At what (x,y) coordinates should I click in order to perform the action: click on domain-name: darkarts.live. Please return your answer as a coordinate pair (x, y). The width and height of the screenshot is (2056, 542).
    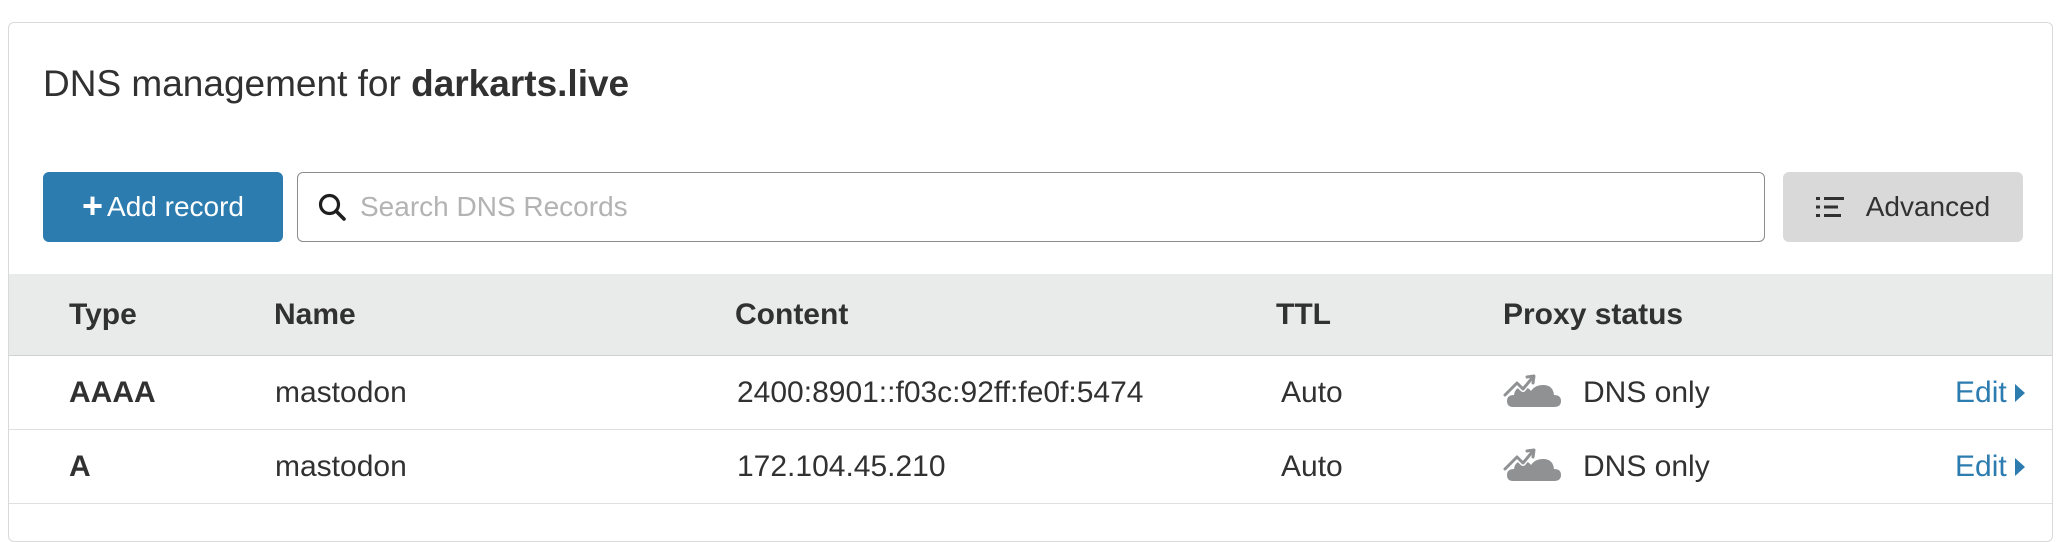
    Looking at the image, I should click on (520, 83).